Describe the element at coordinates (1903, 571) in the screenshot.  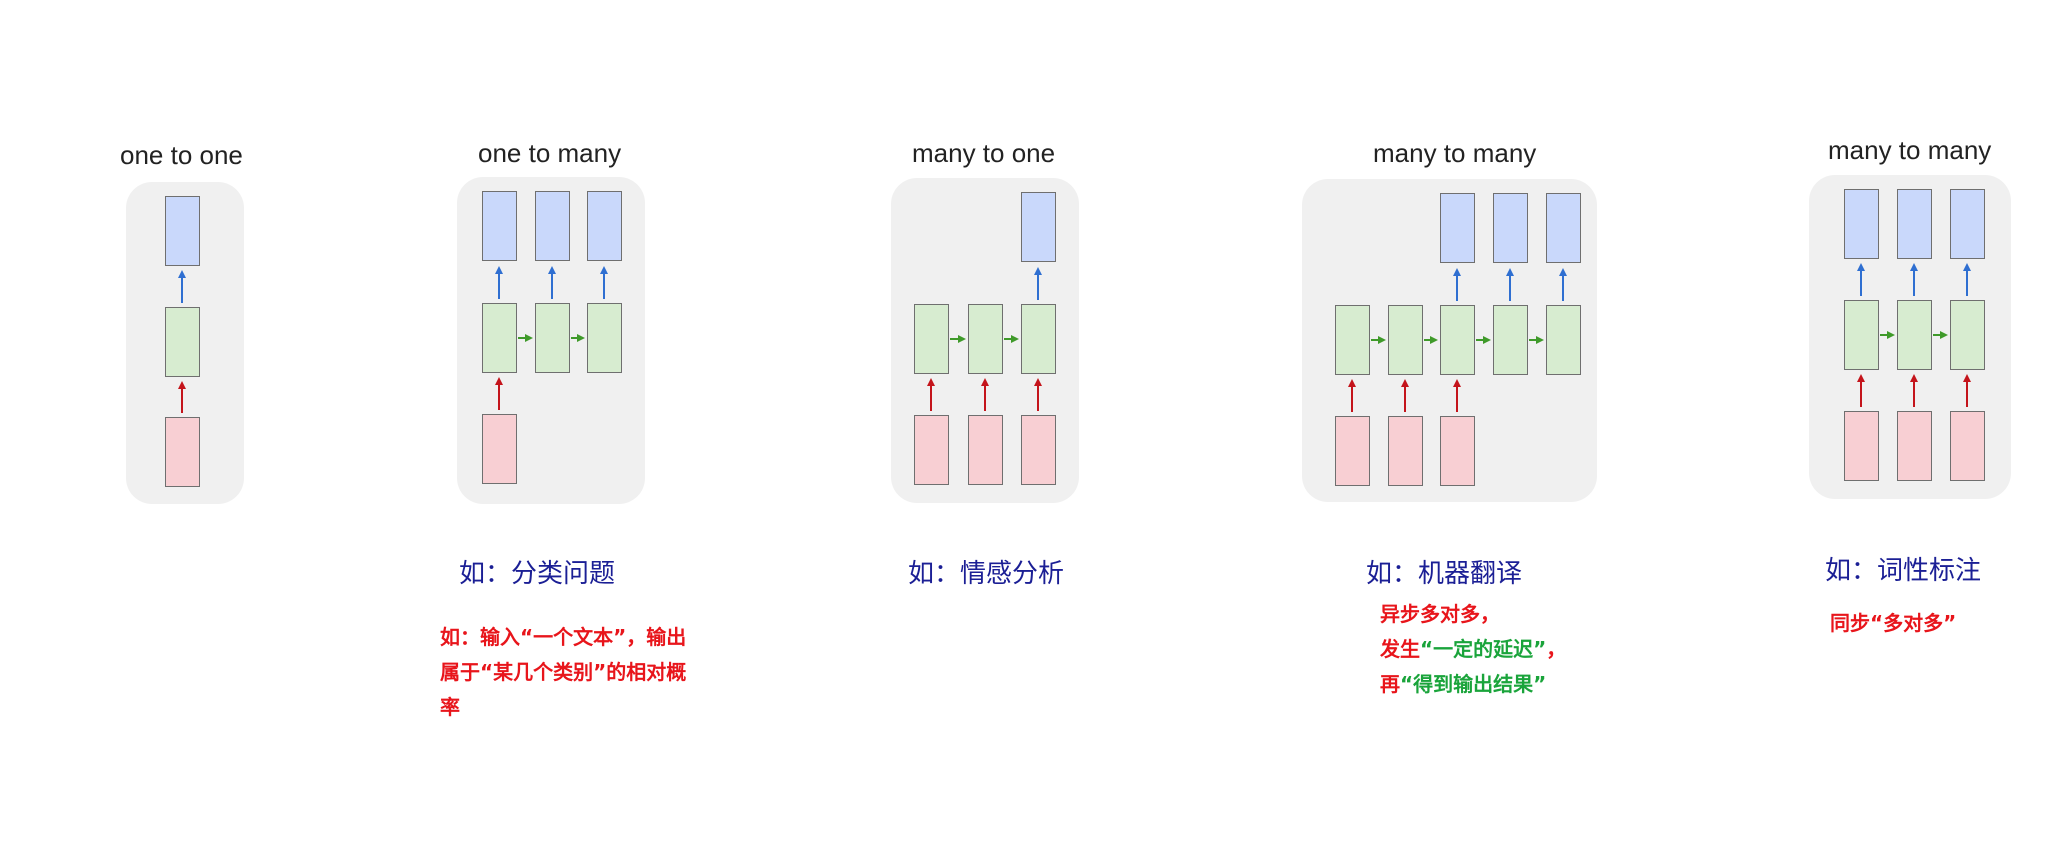
I see `example-pos-tagging: 如：词性标注` at that location.